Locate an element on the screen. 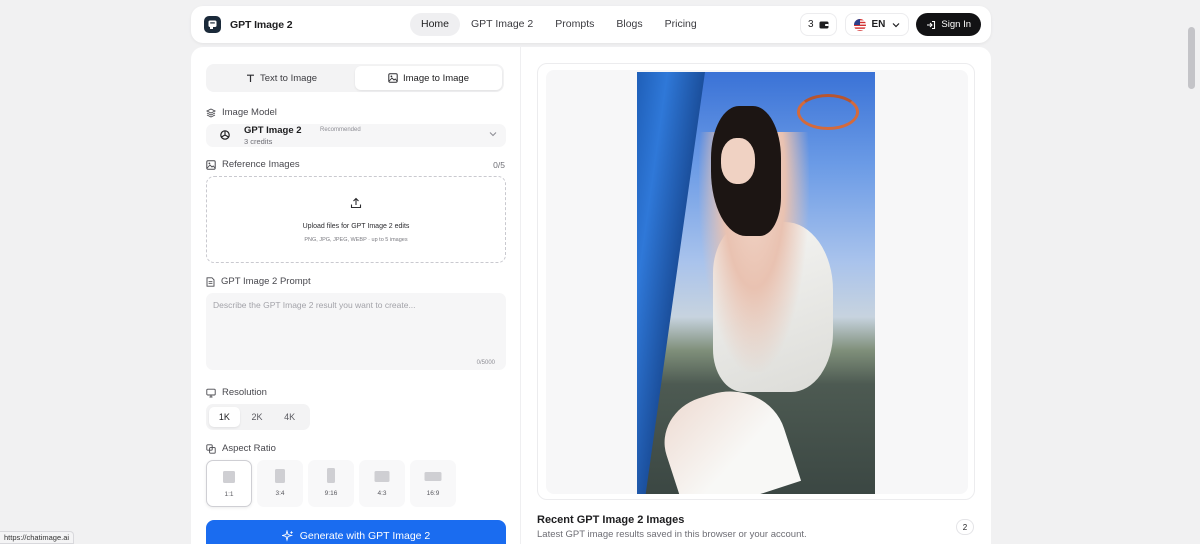  reference-images-heading: Reference Images is located at coordinates (253, 164).